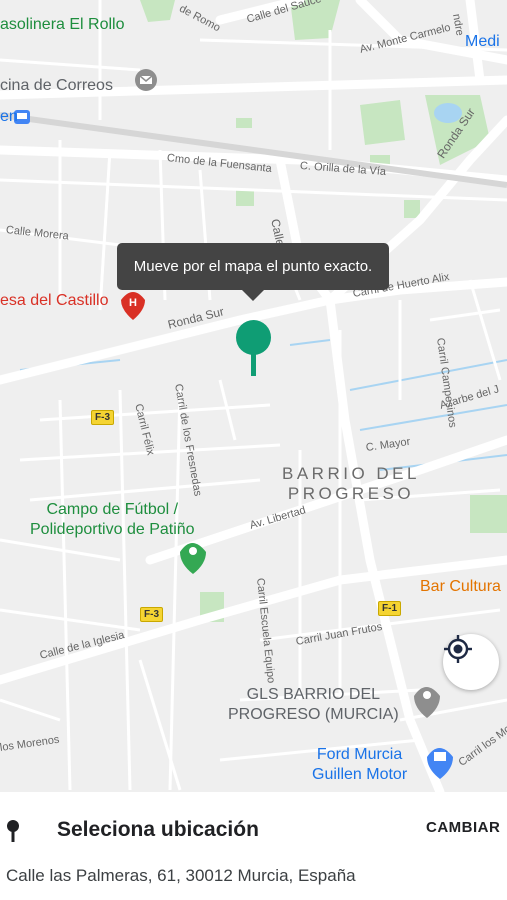 The image size is (507, 900). Describe the element at coordinates (253, 337) in the screenshot. I see `map-pin-icon` at that location.